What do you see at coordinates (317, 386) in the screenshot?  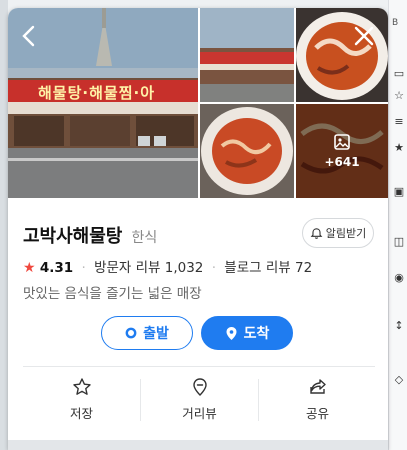 I see `share-icon` at bounding box center [317, 386].